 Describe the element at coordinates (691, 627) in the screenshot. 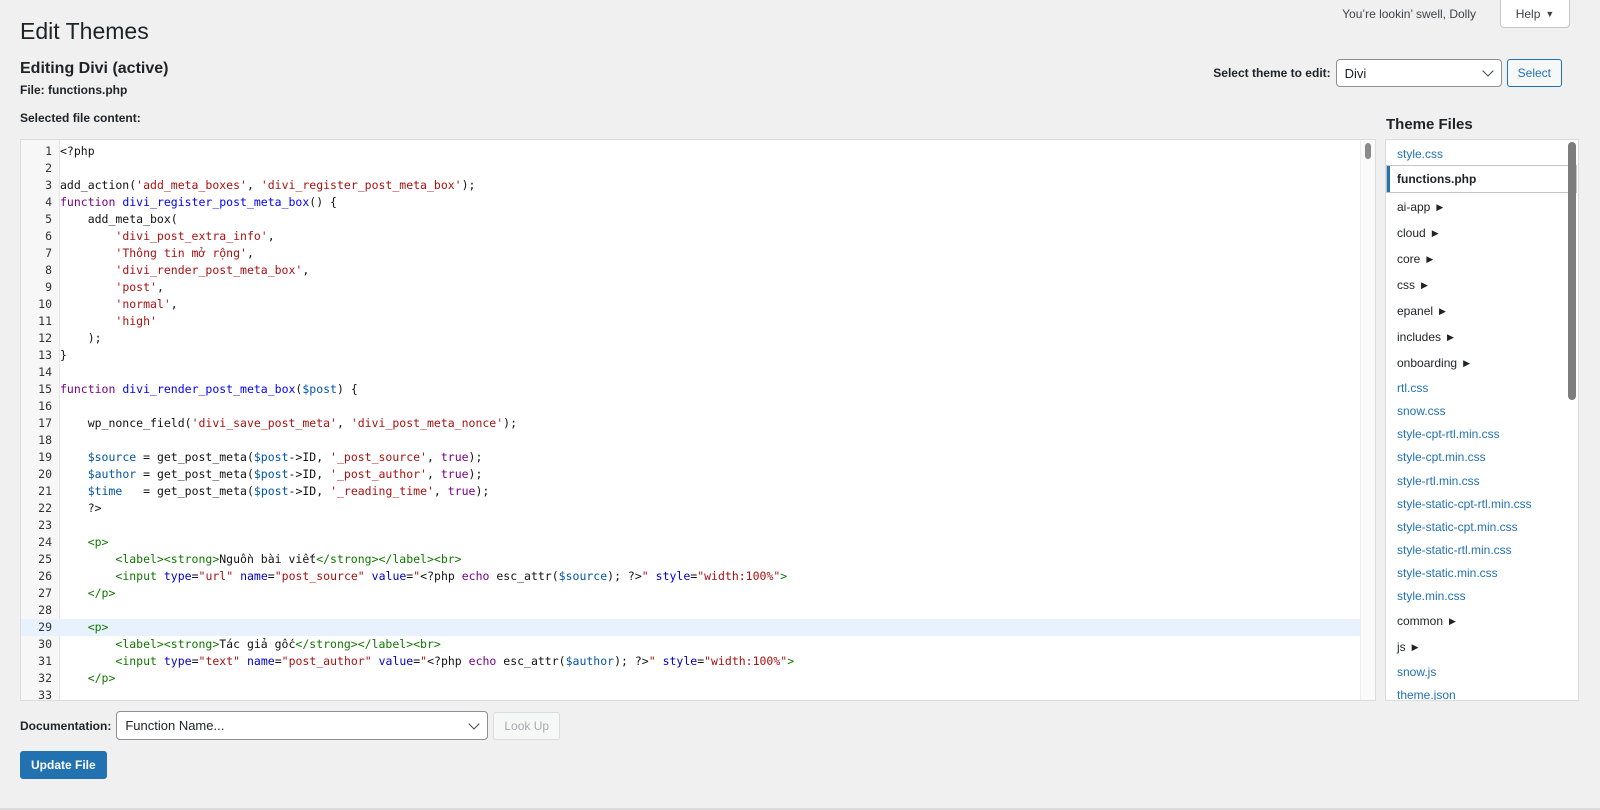

I see `code-line: 29 <p>` at that location.